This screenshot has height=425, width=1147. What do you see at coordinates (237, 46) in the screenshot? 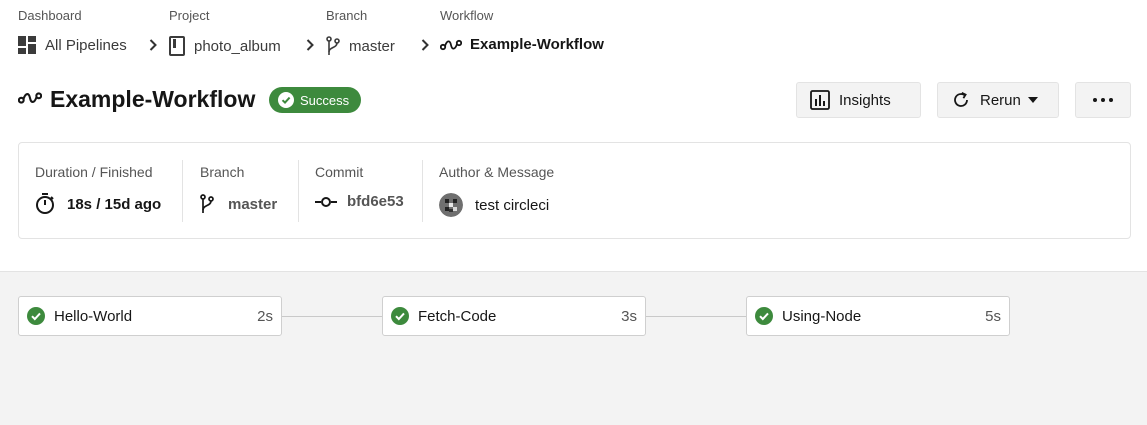
I see `crumb-project-text: photo_album` at bounding box center [237, 46].